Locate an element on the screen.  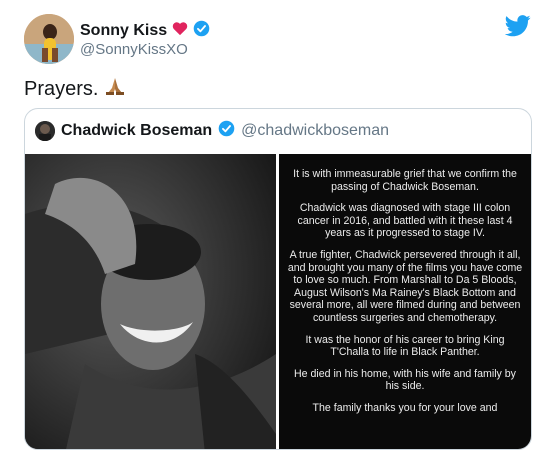
author-name: Sonny Kiss is located at coordinates (123, 31).